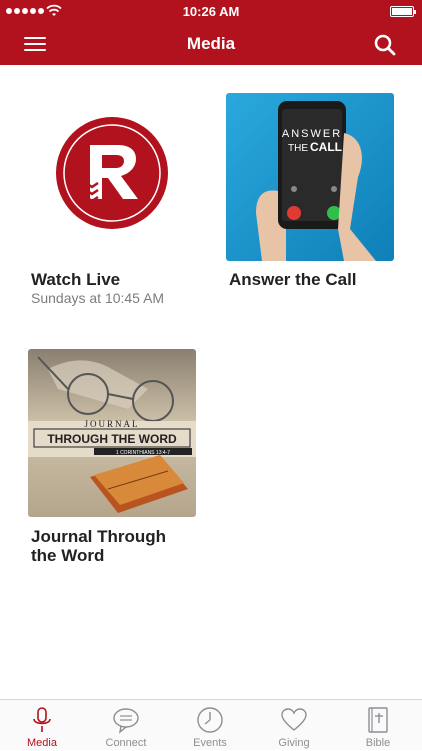 Image resolution: width=422 pixels, height=751 pixels. What do you see at coordinates (68, 555) in the screenshot?
I see `media-item-title-line2: the Word` at bounding box center [68, 555].